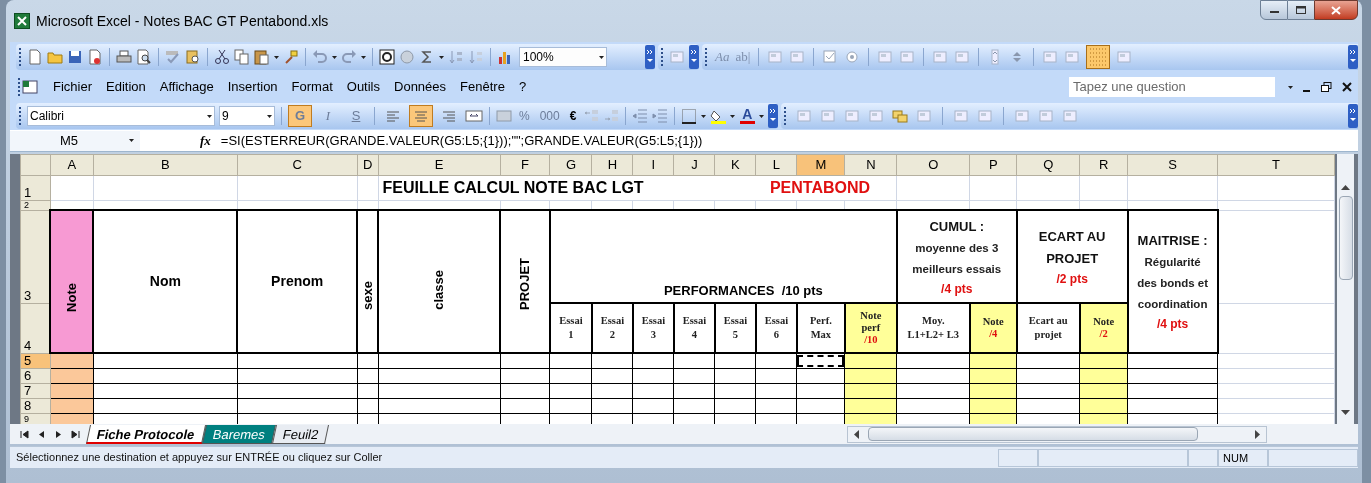 This screenshot has width=1371, height=483. I want to click on row-header: 2, so click(35, 205).